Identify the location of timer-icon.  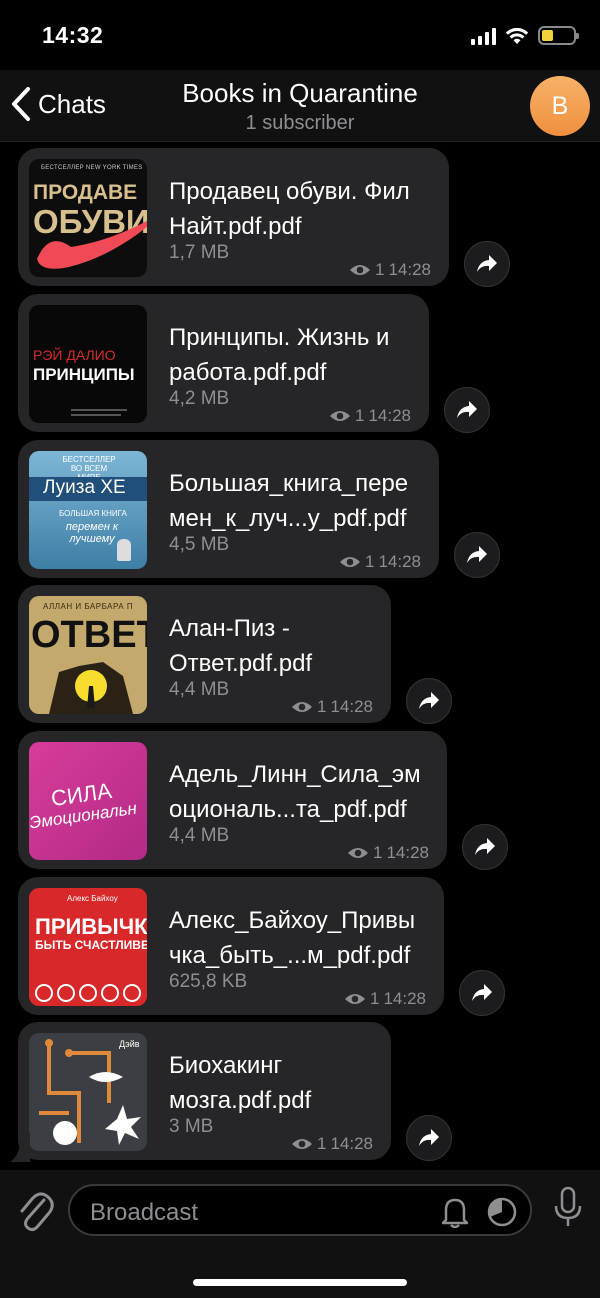
(502, 1212).